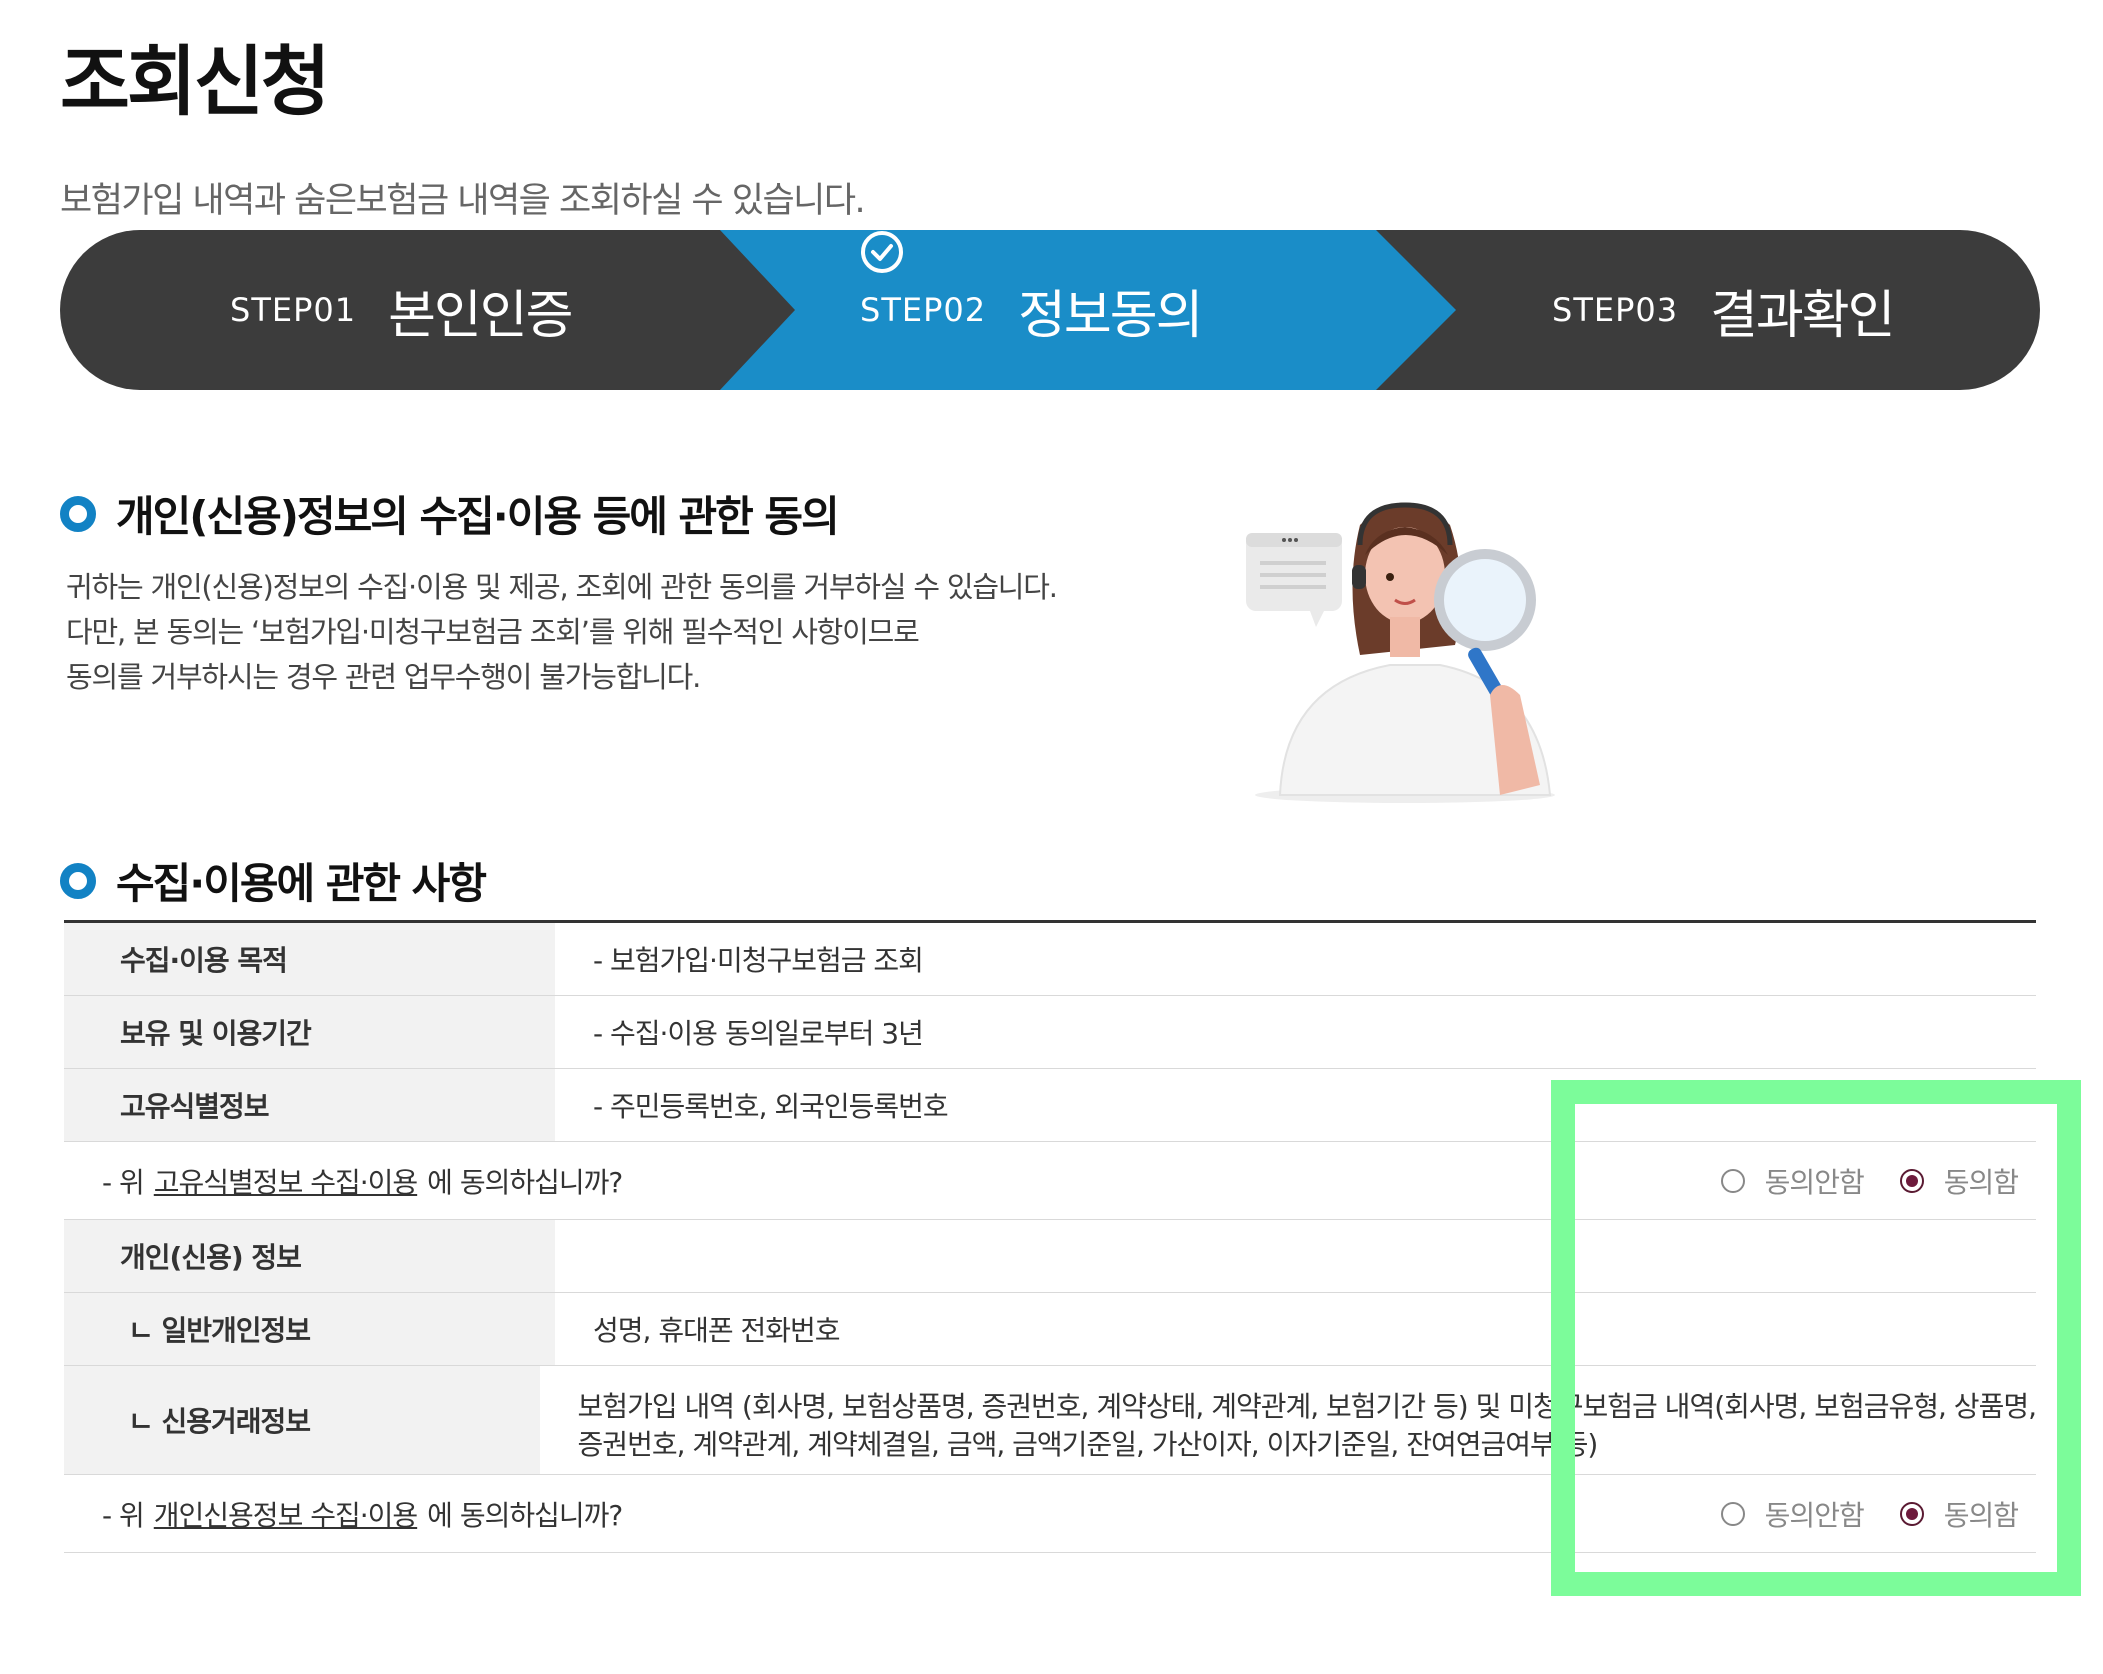 The width and height of the screenshot is (2103, 1674). I want to click on step-1-label: 본인인증, so click(480, 315).